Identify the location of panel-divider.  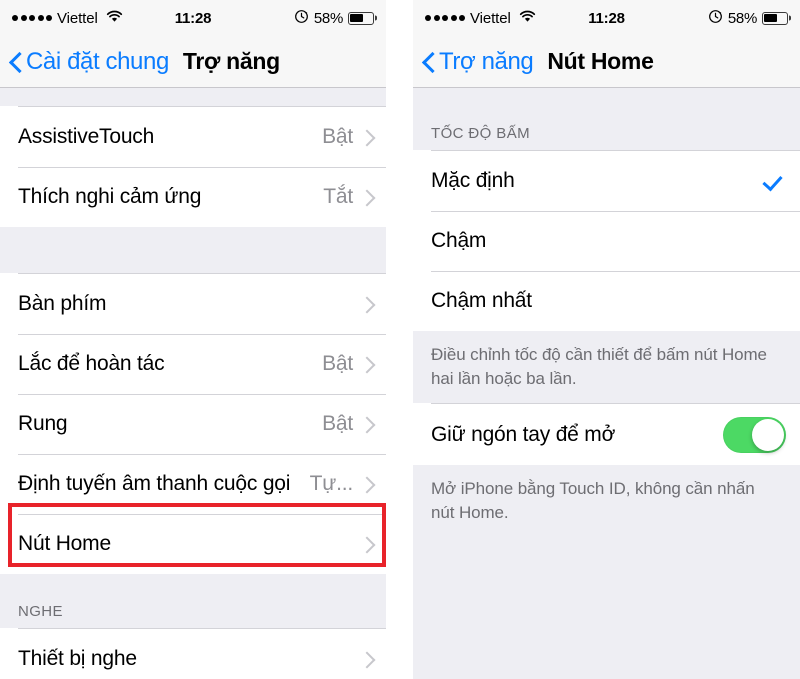
(399, 339).